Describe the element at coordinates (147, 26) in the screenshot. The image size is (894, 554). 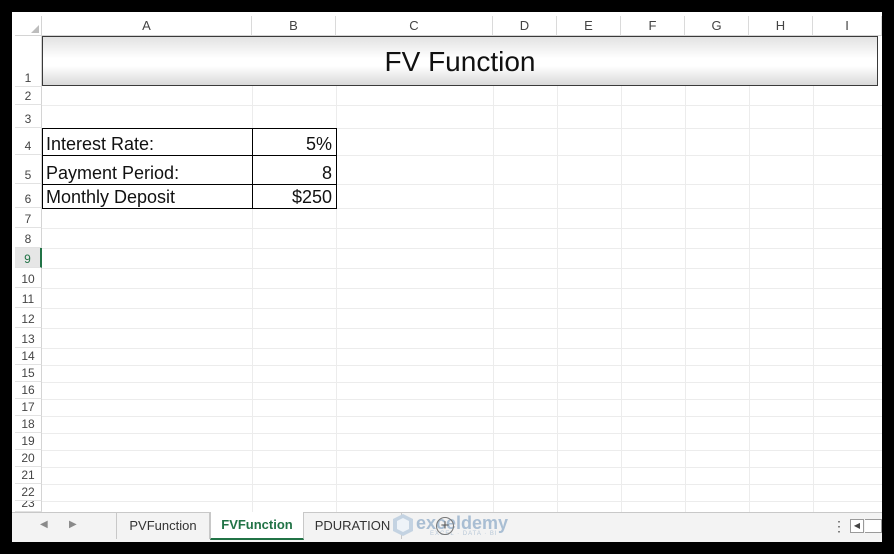
I see `column-header-a: A` at that location.